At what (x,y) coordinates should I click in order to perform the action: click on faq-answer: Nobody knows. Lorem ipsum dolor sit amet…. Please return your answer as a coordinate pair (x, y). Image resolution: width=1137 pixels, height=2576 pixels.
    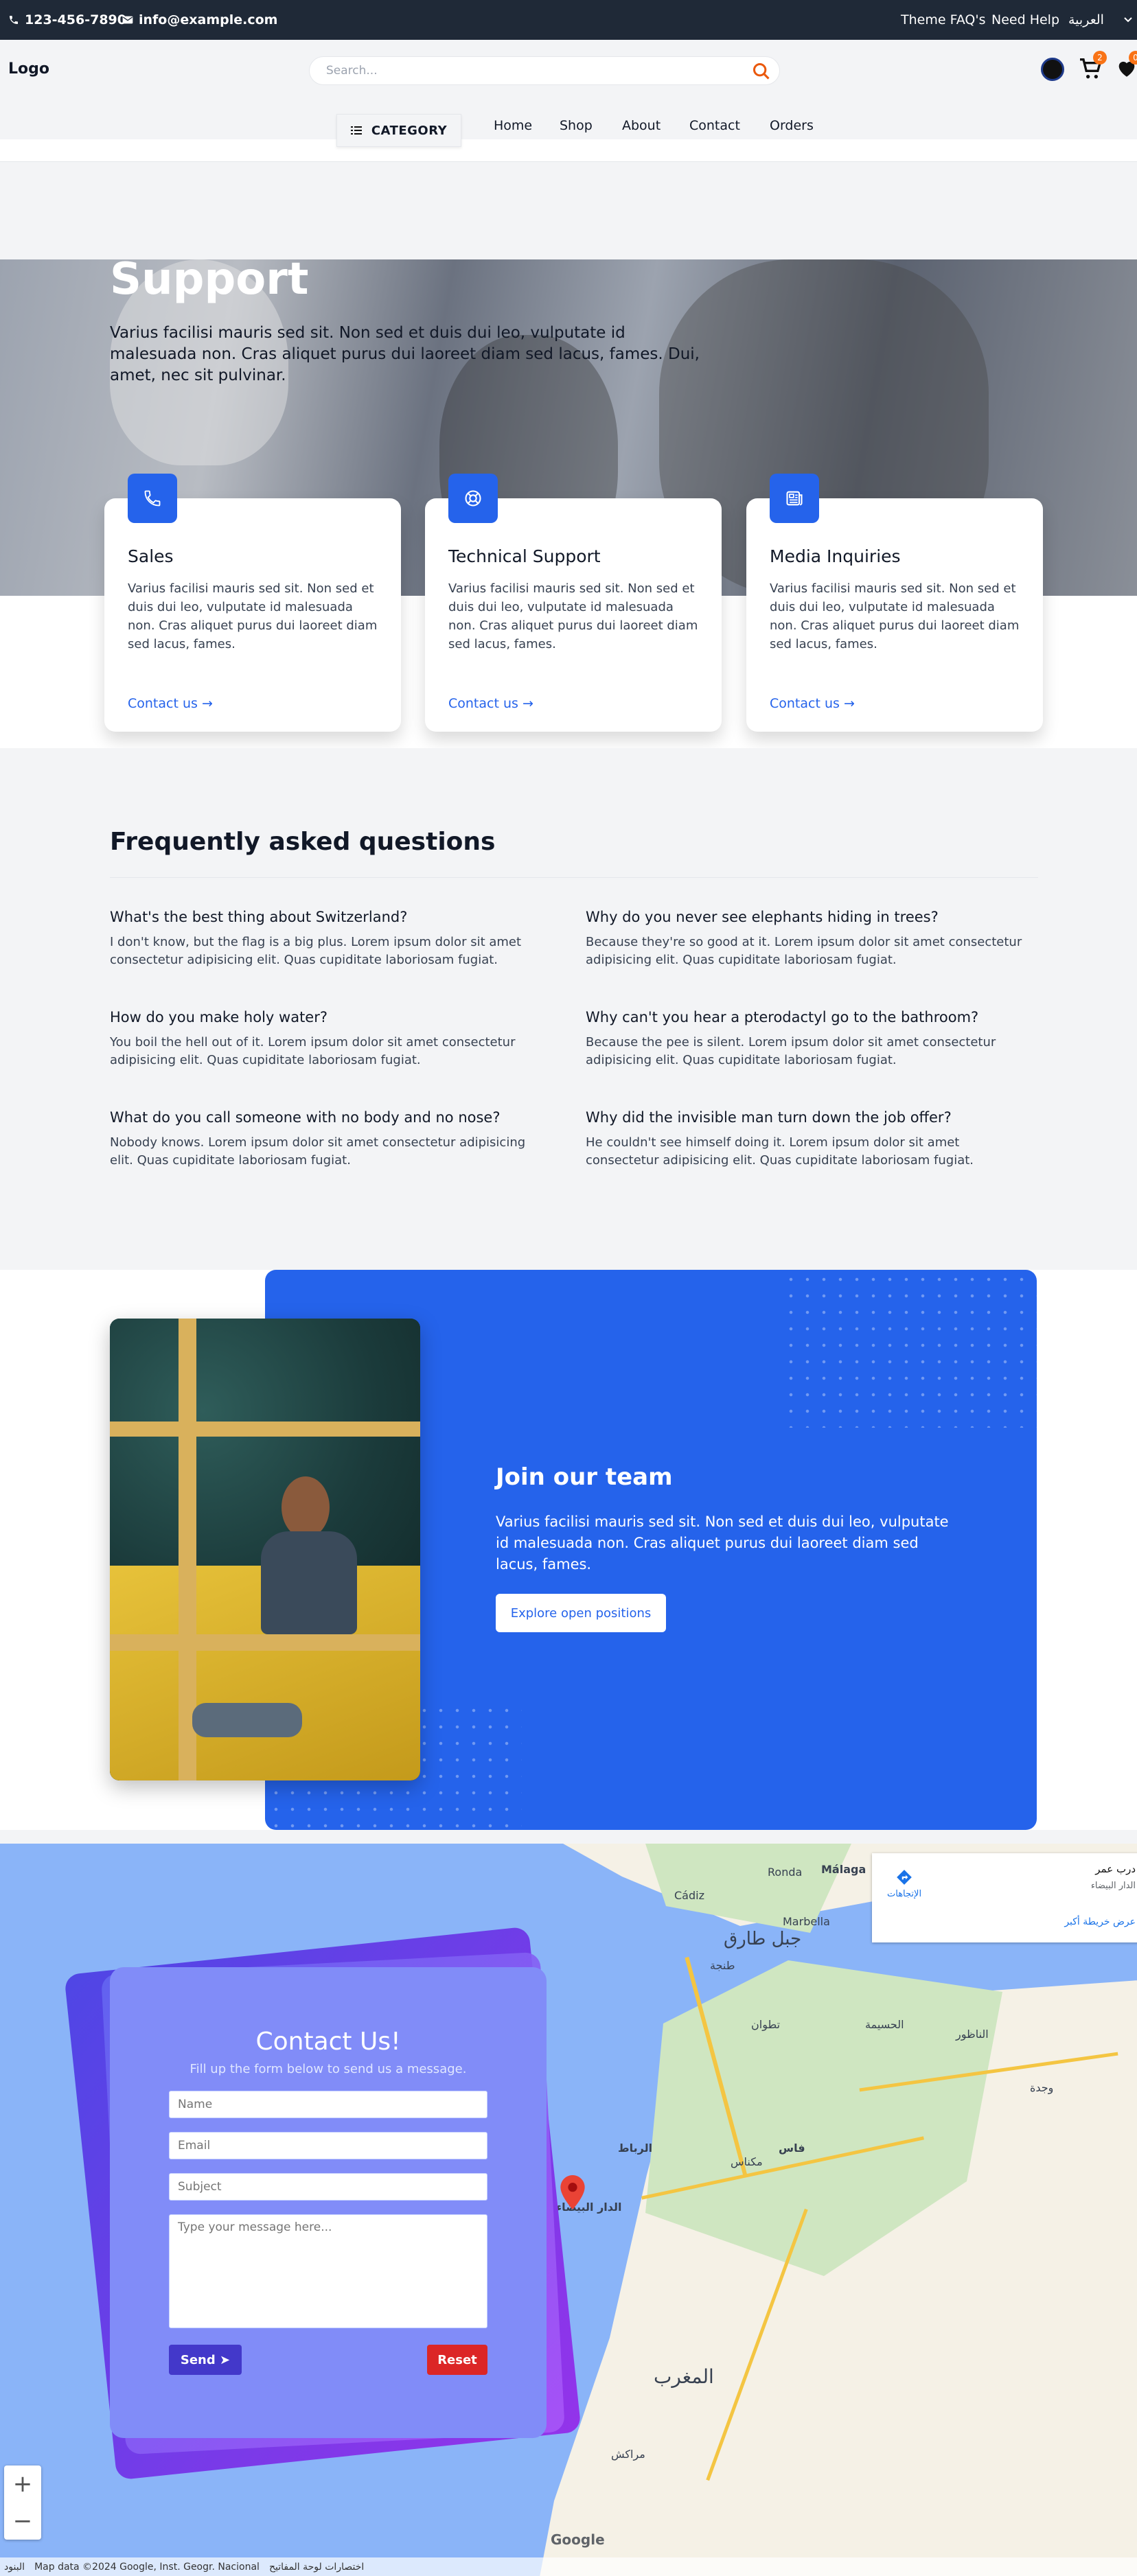
    Looking at the image, I should click on (318, 1151).